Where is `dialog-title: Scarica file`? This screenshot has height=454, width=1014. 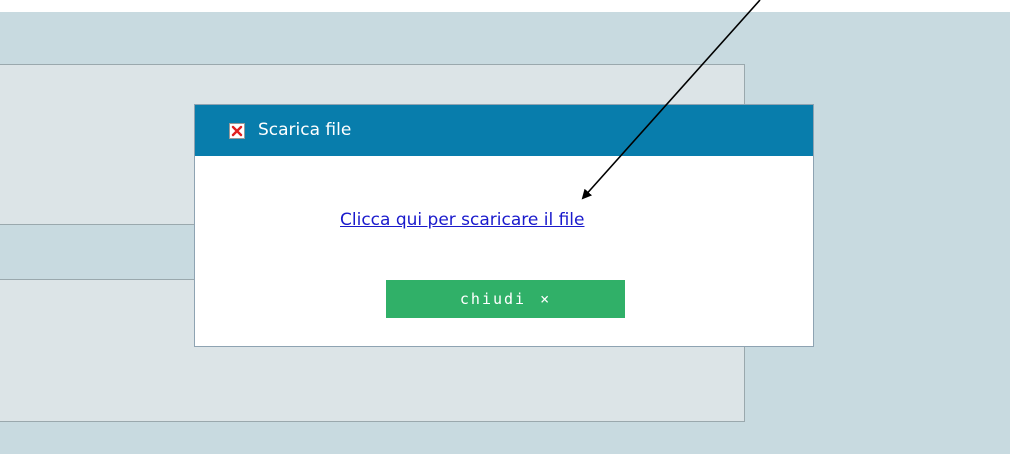 dialog-title: Scarica file is located at coordinates (305, 130).